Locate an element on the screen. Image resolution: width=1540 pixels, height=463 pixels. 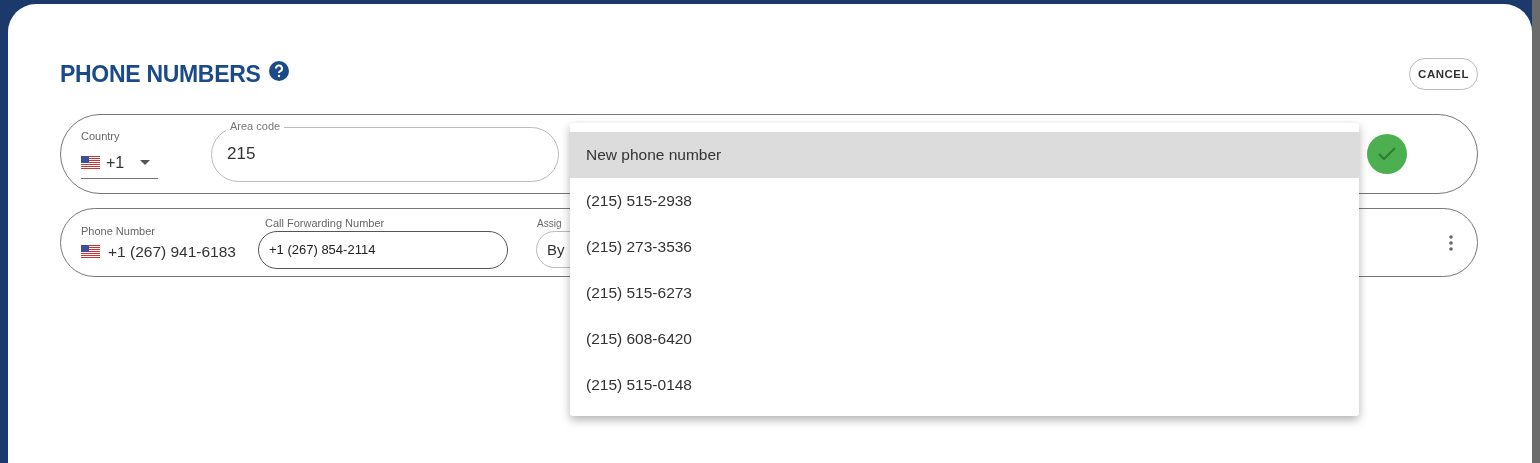
country-select: +1 is located at coordinates (119, 163).